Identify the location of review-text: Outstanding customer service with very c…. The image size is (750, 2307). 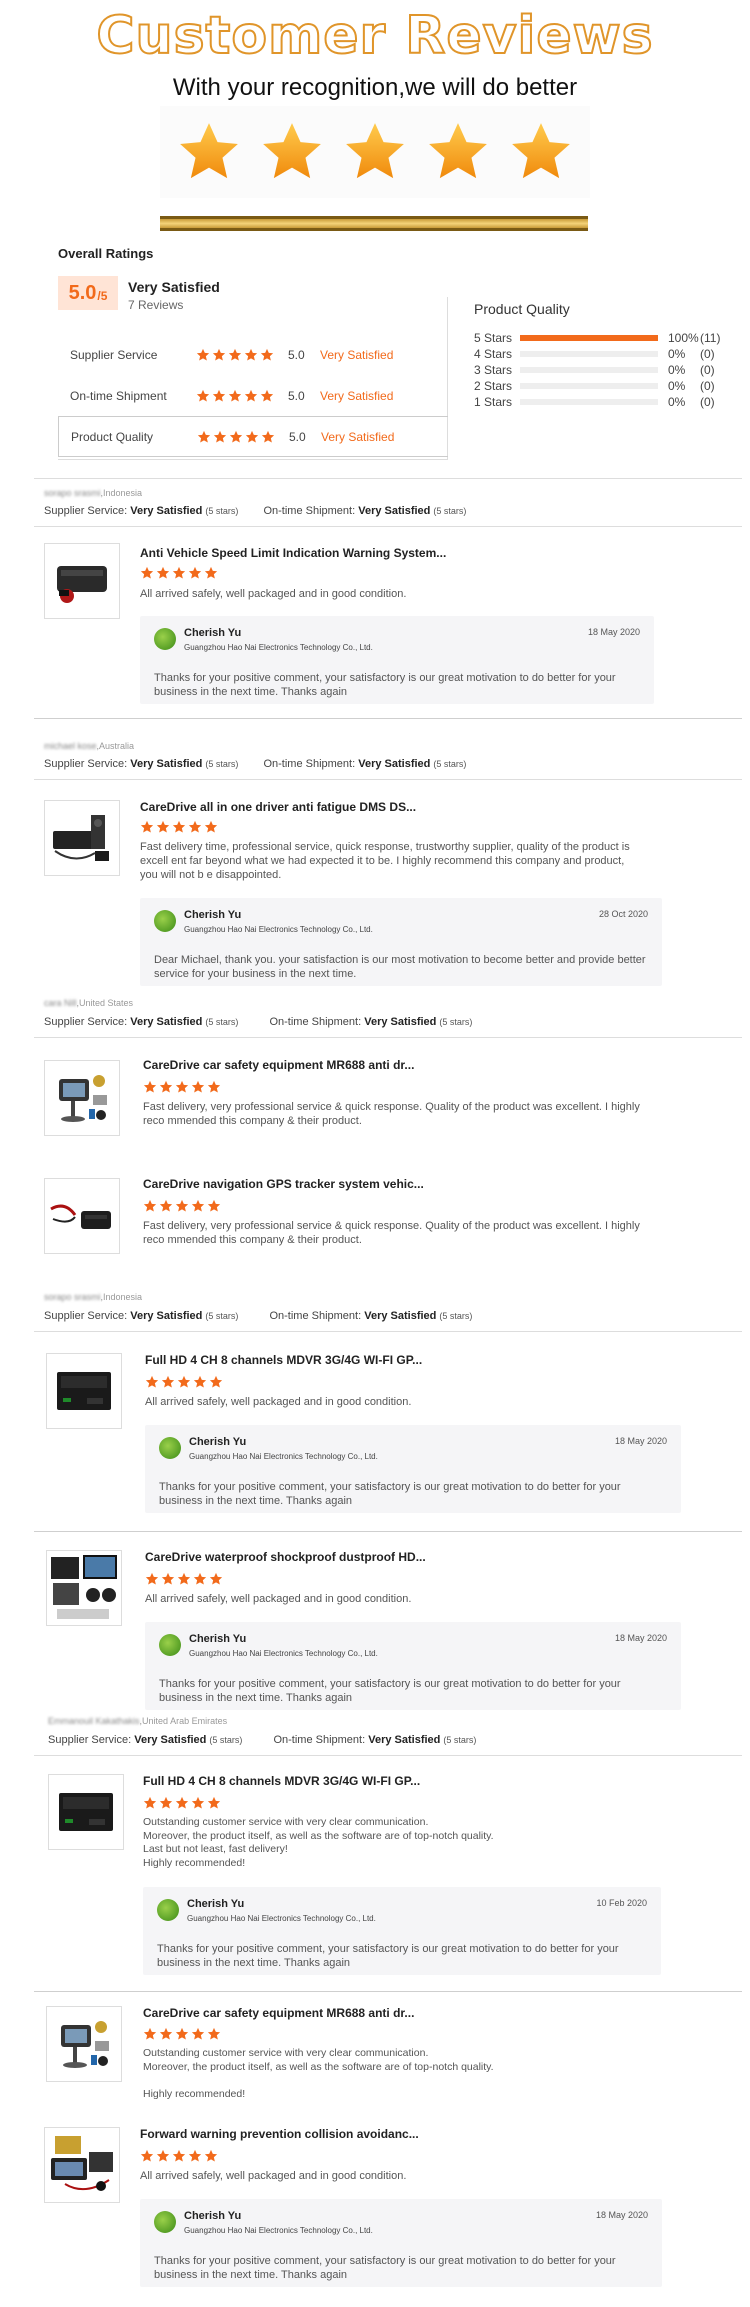
(318, 2073).